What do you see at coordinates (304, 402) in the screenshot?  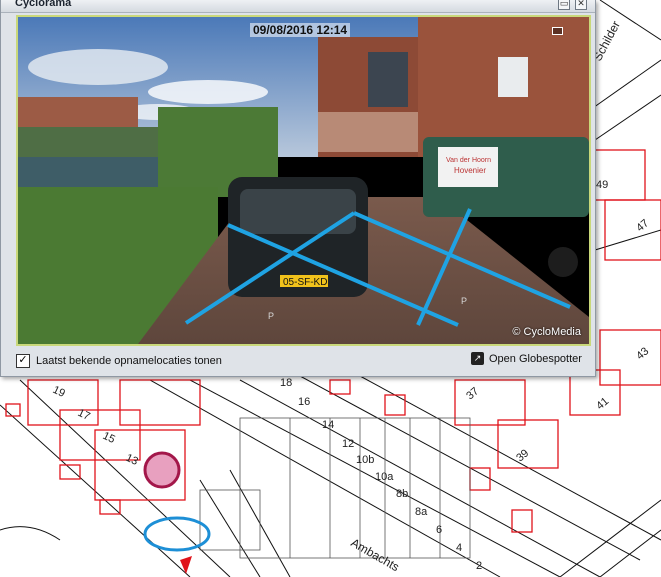 I see `svg-text: 16` at bounding box center [304, 402].